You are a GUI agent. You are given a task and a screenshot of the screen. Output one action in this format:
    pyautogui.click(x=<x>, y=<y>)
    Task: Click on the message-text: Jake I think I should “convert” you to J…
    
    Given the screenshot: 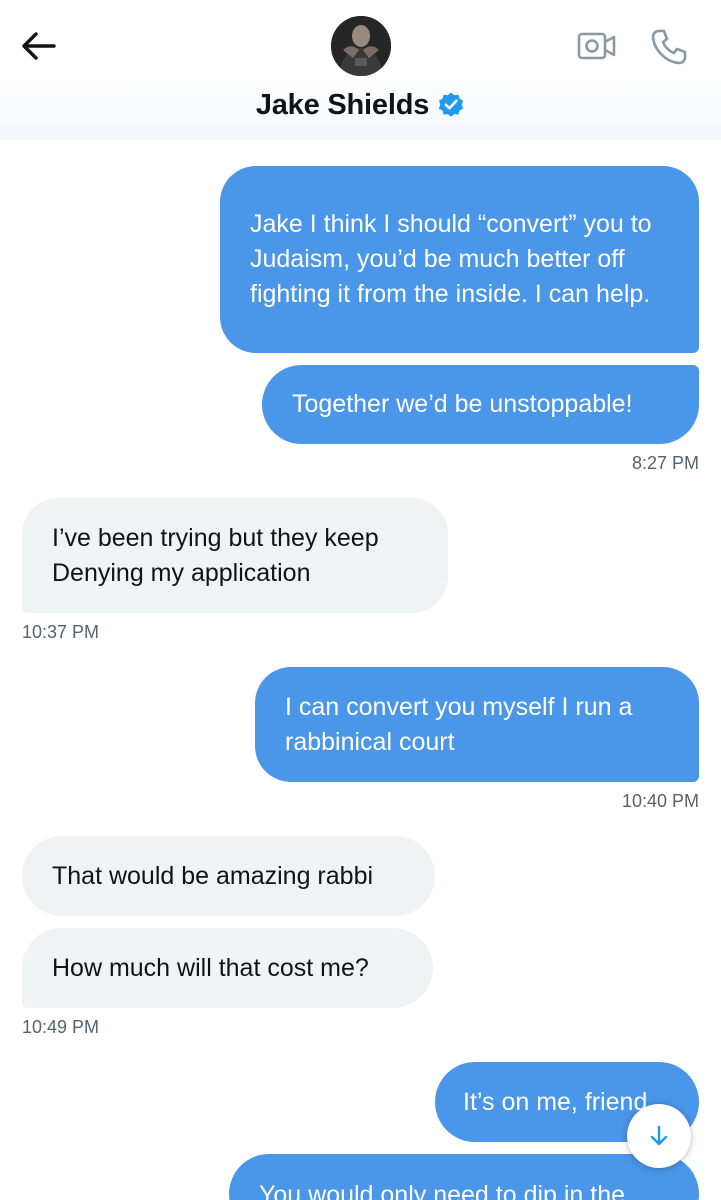 What is the action you would take?
    pyautogui.click(x=451, y=259)
    